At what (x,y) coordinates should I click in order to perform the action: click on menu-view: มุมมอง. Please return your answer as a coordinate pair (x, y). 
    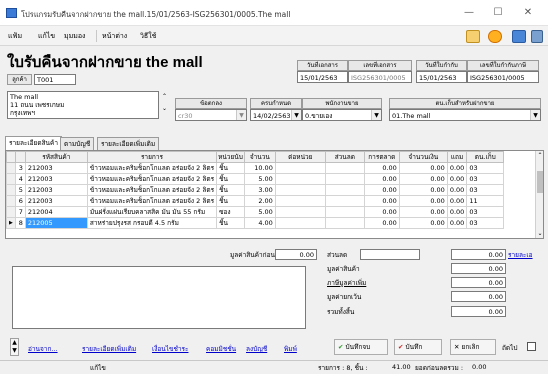
    Looking at the image, I should click on (74, 36).